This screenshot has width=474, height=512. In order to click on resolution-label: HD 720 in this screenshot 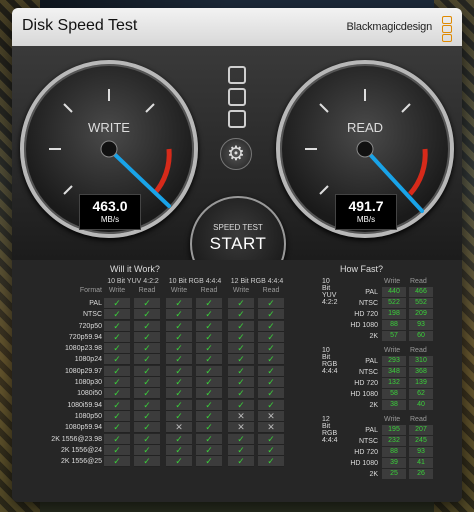, I will do `click(366, 383)`.